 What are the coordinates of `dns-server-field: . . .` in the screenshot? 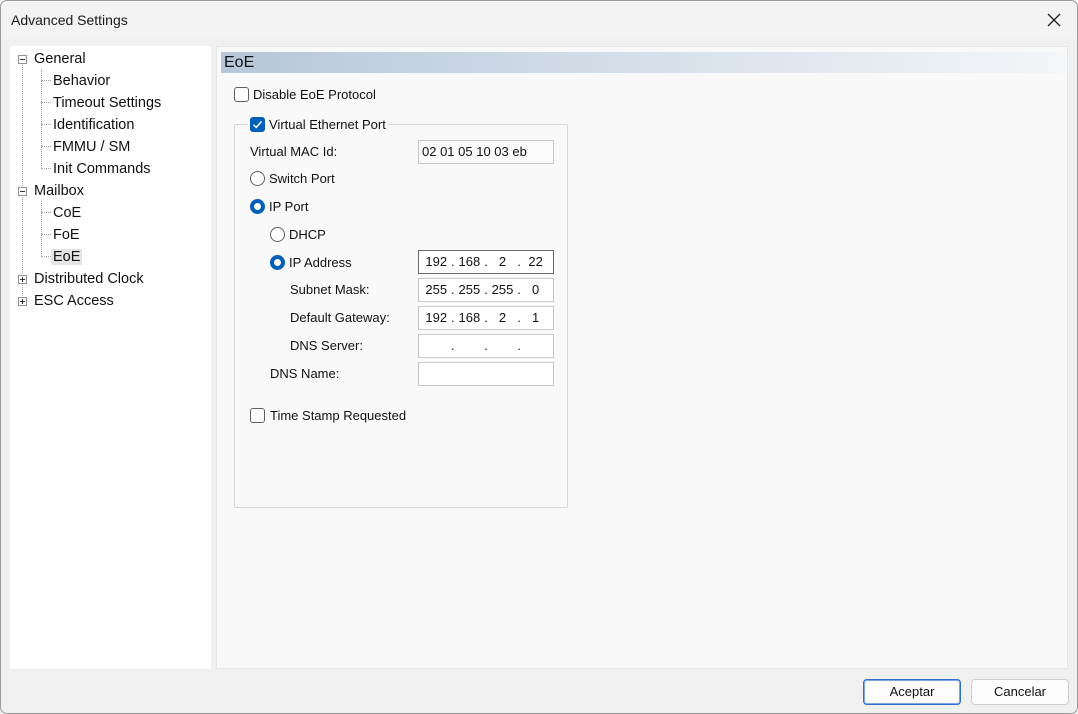 It's located at (486, 346).